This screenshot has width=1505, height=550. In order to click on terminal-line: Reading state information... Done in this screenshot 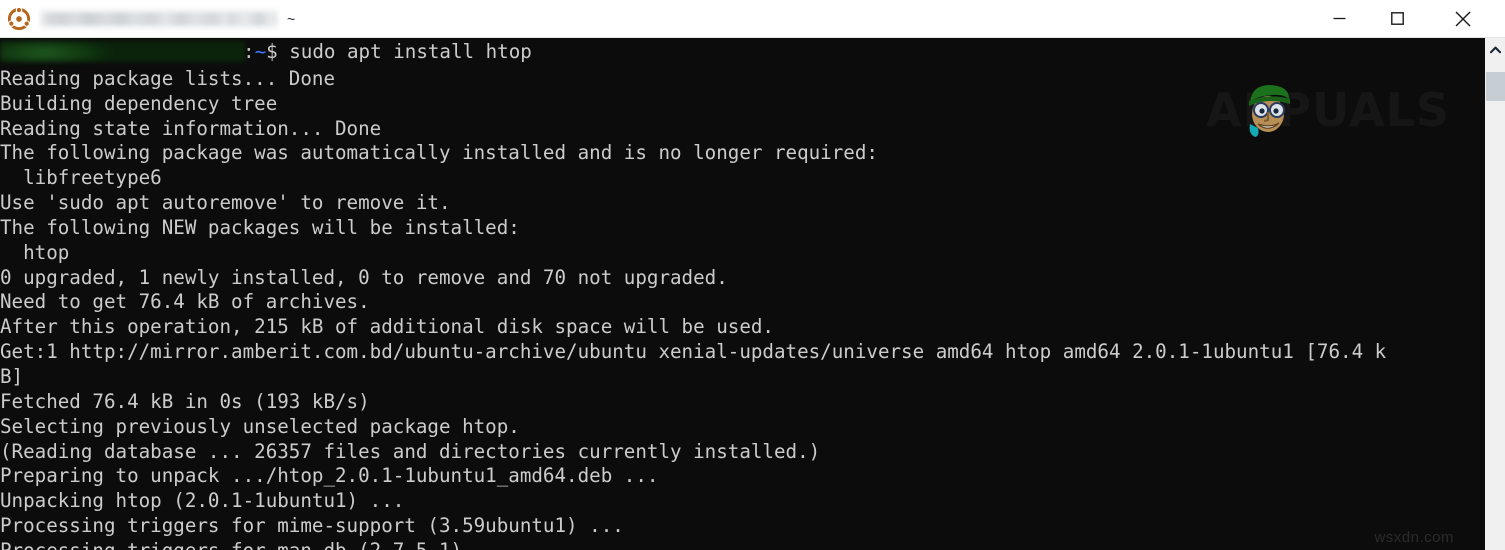, I will do `click(191, 128)`.